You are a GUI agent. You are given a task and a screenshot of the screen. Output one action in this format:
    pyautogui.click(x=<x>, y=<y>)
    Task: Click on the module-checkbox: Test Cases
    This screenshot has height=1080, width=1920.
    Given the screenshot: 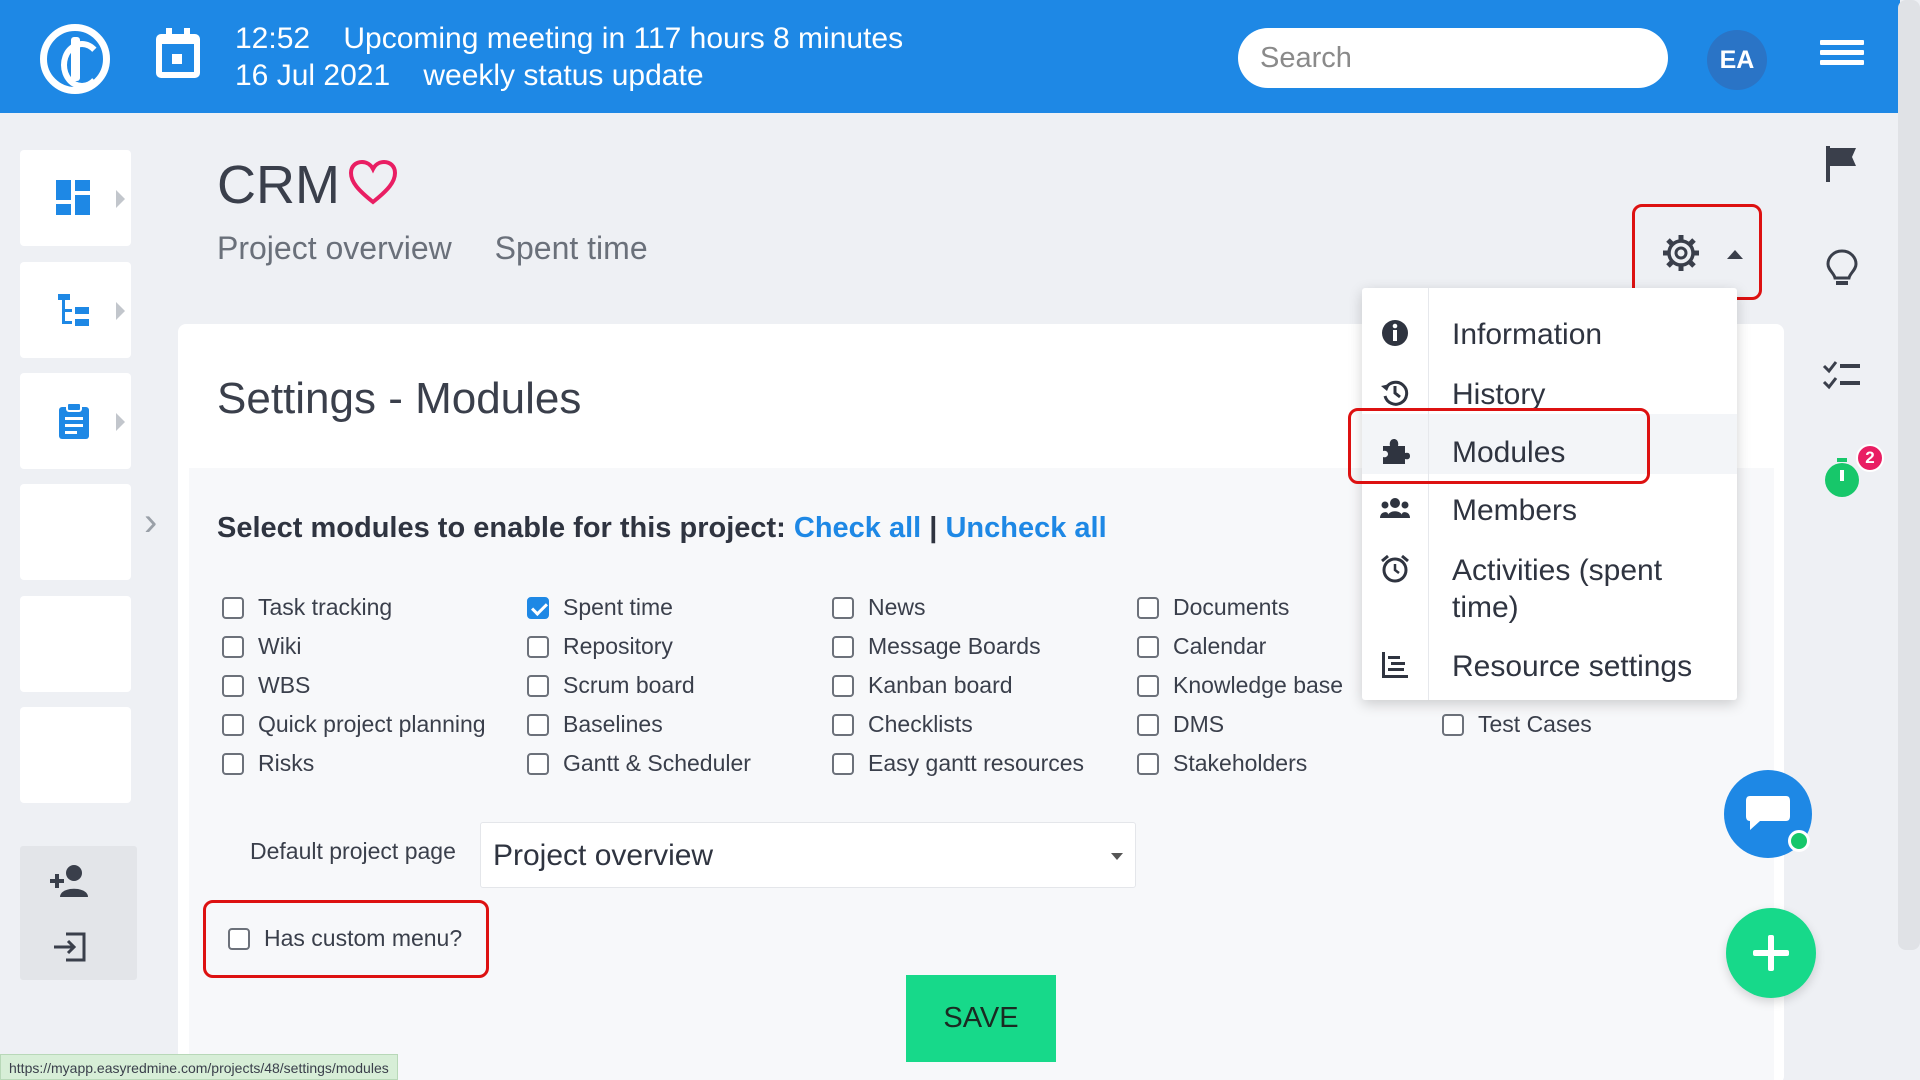 What is the action you would take?
    pyautogui.click(x=1517, y=724)
    